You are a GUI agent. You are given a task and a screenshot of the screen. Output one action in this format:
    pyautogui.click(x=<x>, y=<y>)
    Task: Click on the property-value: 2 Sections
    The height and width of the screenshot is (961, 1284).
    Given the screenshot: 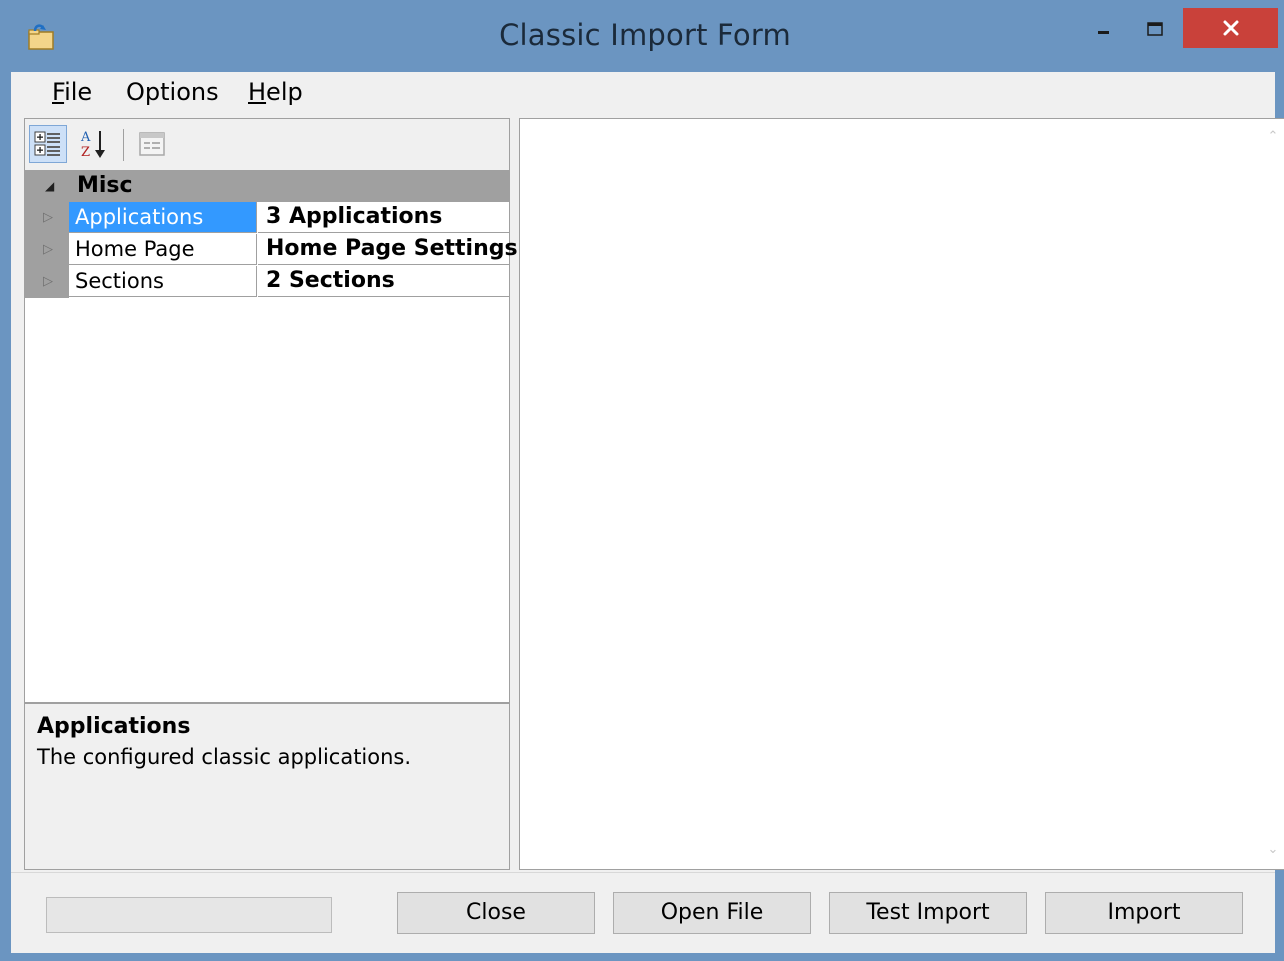 What is the action you would take?
    pyautogui.click(x=383, y=281)
    